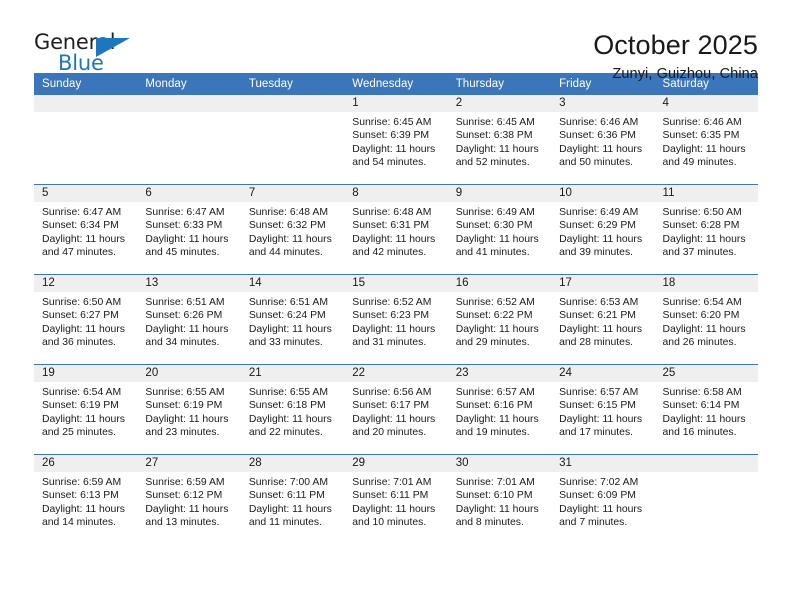 The height and width of the screenshot is (612, 792). I want to click on sunset-text: Sunset: 6:13 PM, so click(80, 496).